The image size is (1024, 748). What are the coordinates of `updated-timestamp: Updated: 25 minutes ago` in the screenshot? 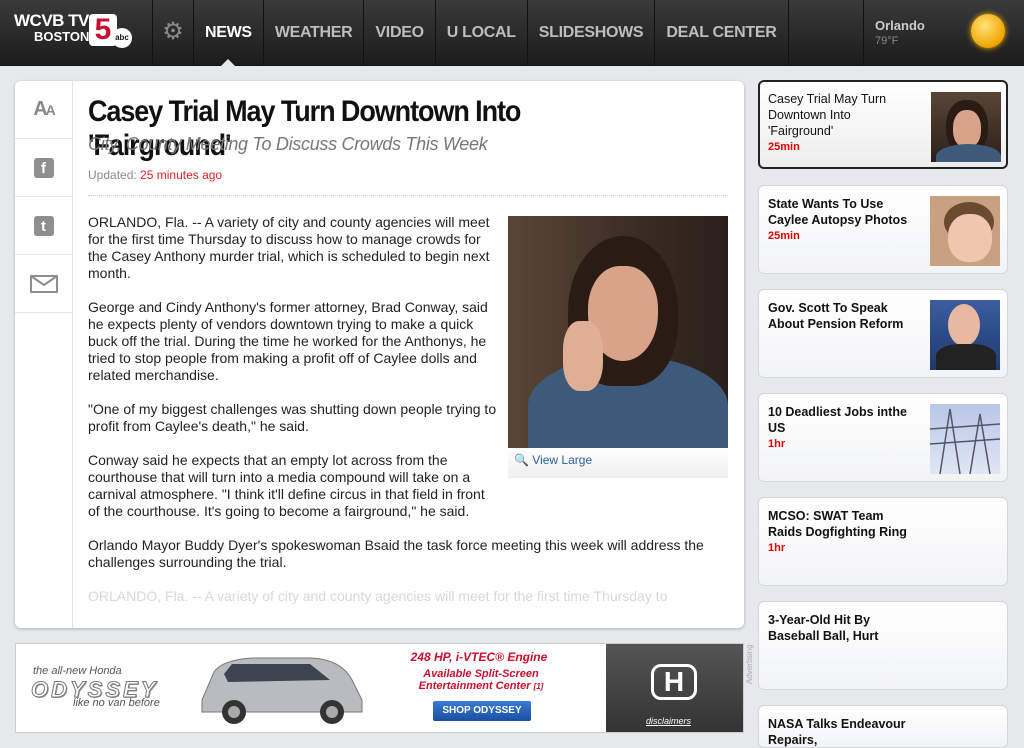 It's located at (155, 175).